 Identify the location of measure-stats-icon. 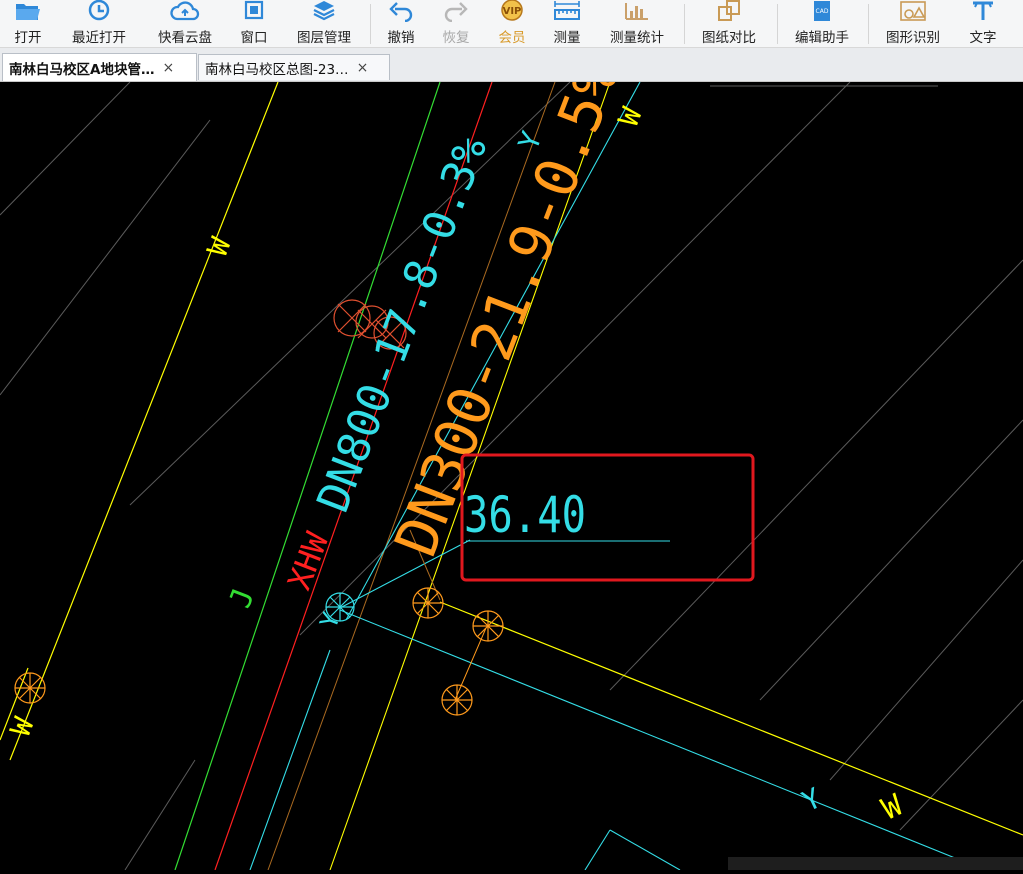
(637, 11).